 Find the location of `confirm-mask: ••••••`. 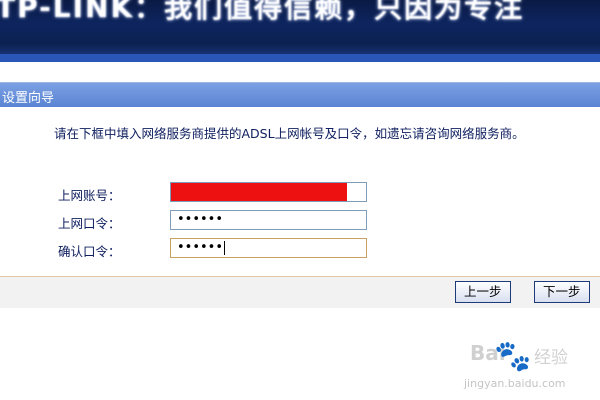

confirm-mask: •••••• is located at coordinates (200, 247).